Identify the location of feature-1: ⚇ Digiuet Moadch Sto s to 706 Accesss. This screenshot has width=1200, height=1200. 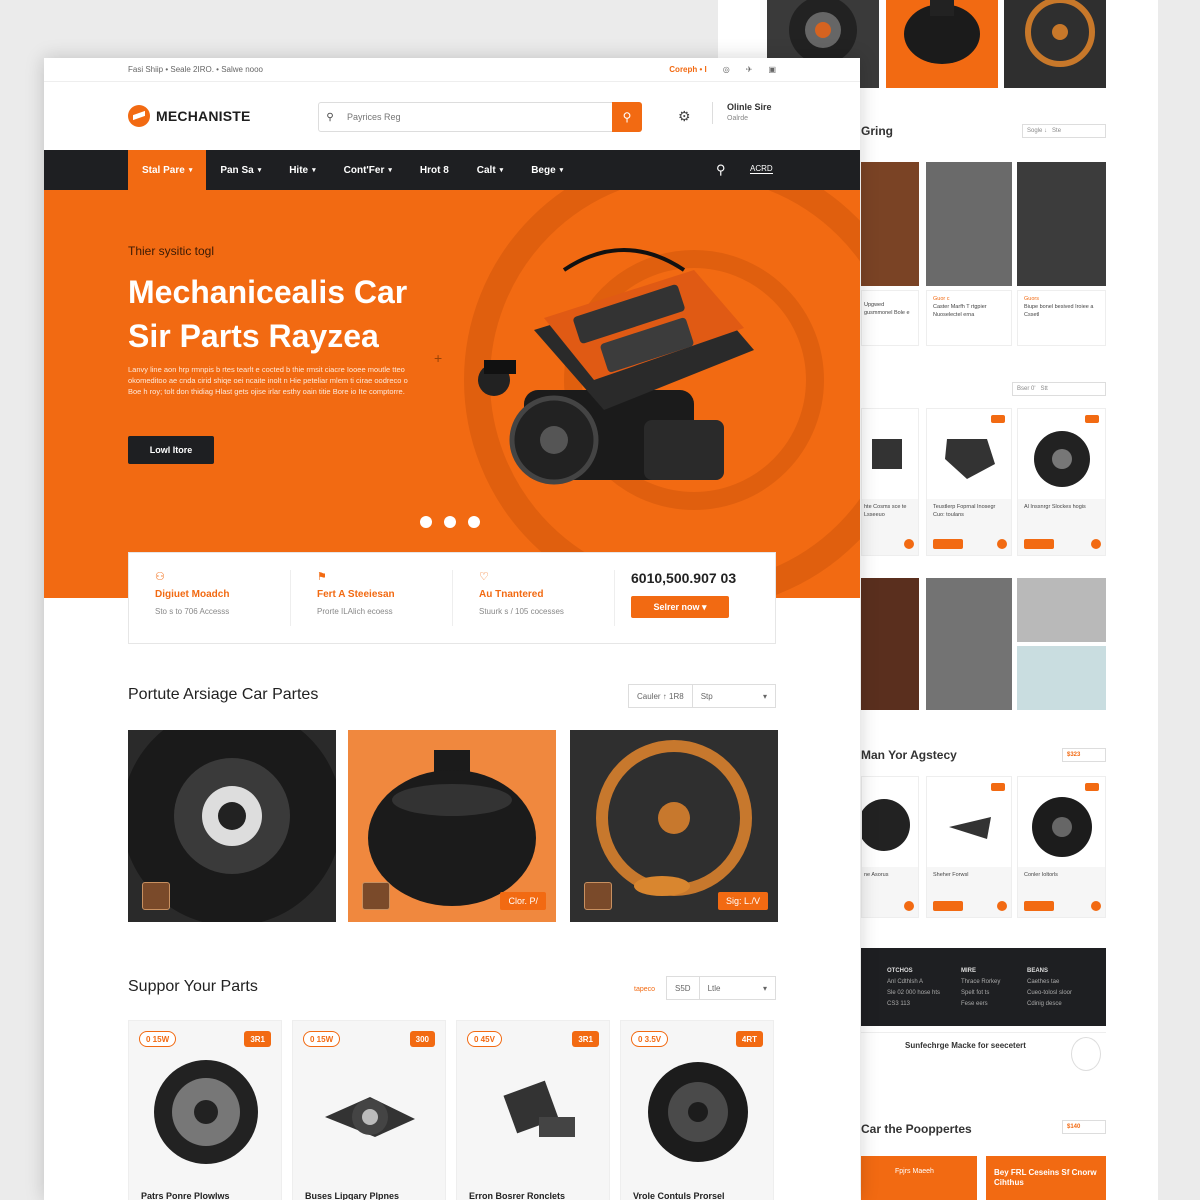
(210, 598).